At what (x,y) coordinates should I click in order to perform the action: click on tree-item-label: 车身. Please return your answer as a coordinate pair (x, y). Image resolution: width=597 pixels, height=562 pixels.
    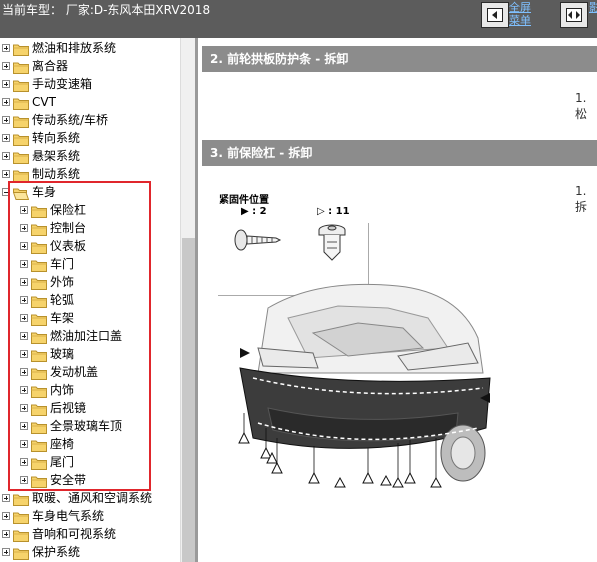
    Looking at the image, I should click on (44, 192).